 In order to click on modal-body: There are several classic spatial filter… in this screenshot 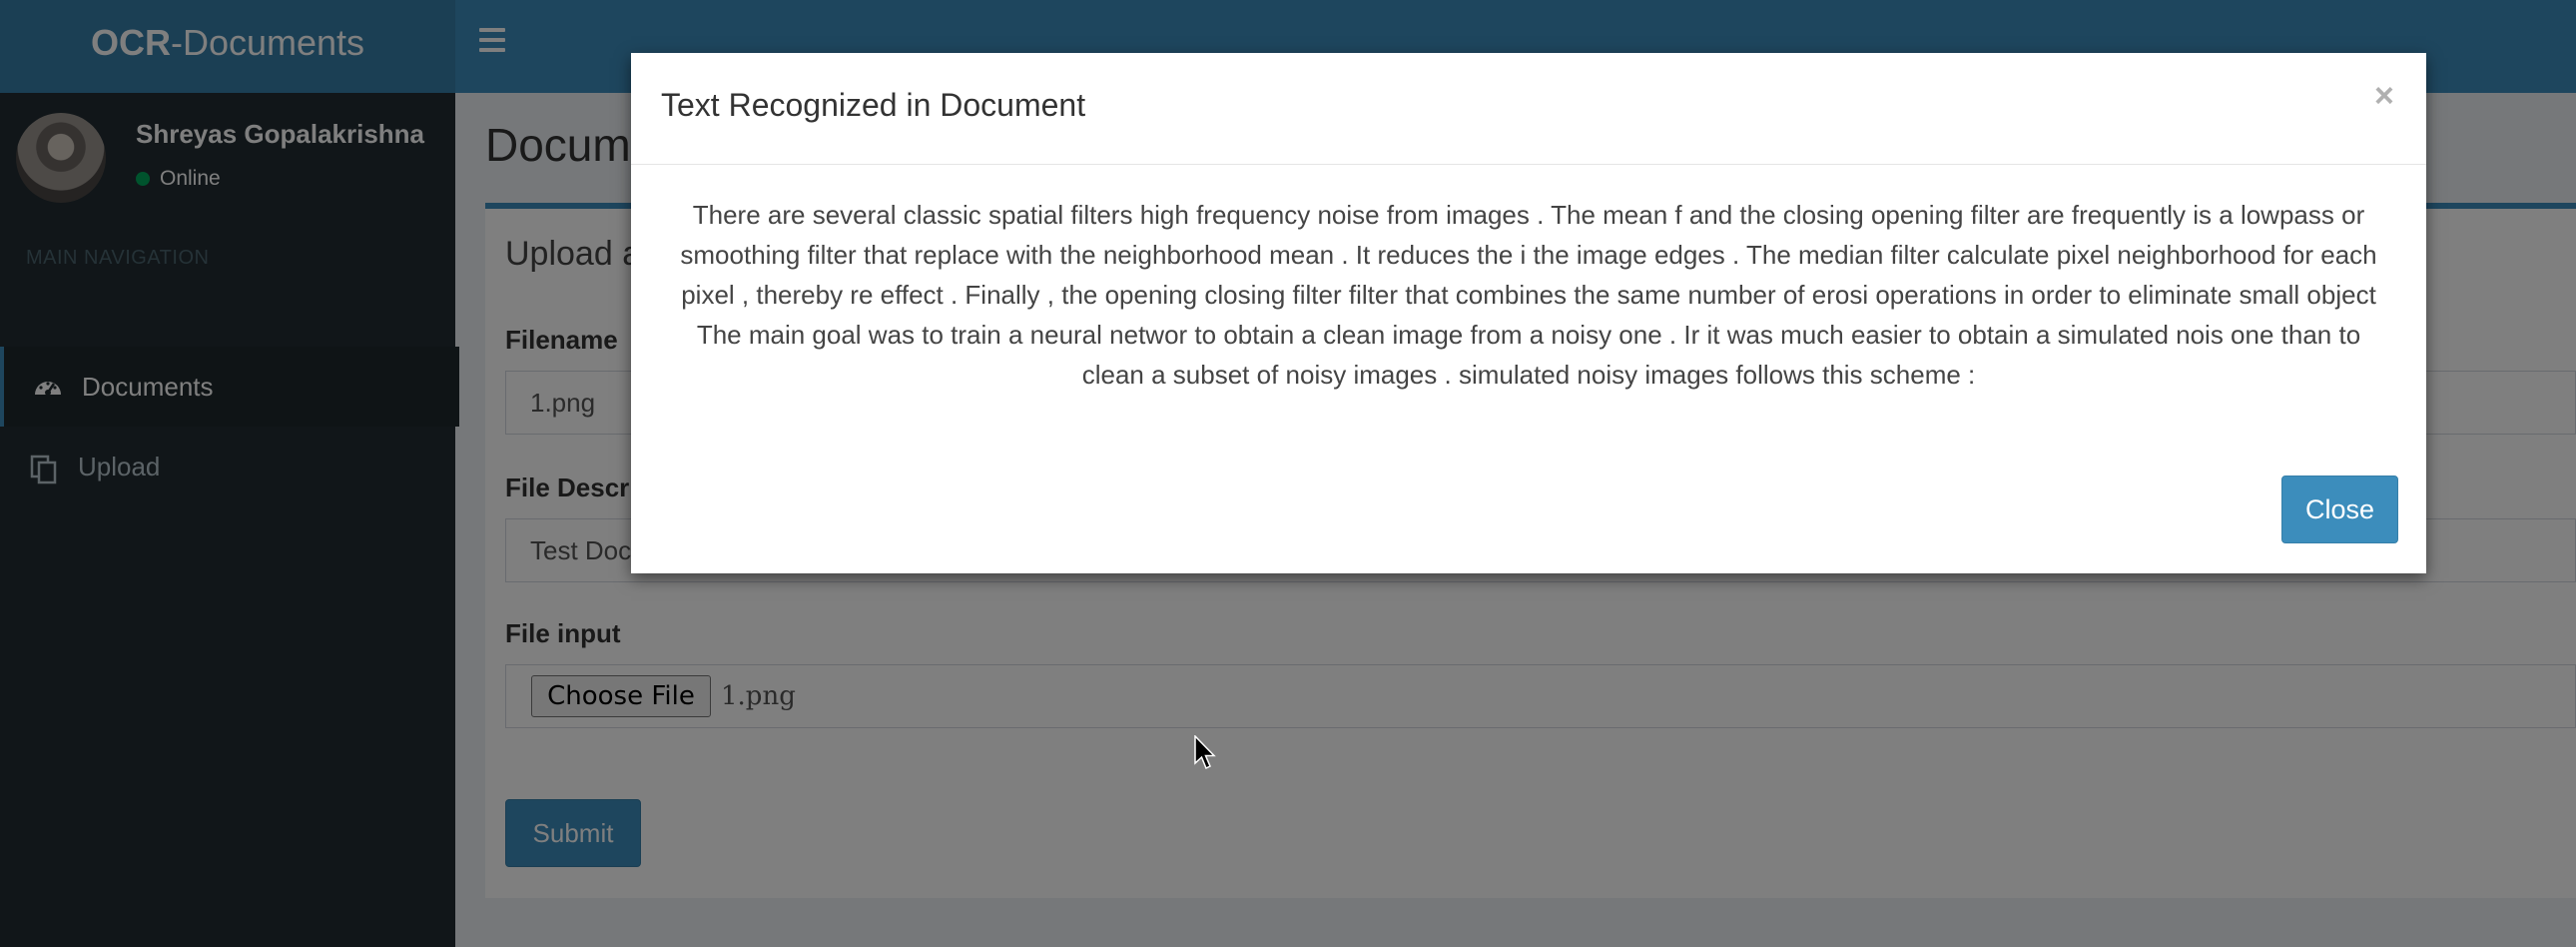, I will do `click(1528, 295)`.